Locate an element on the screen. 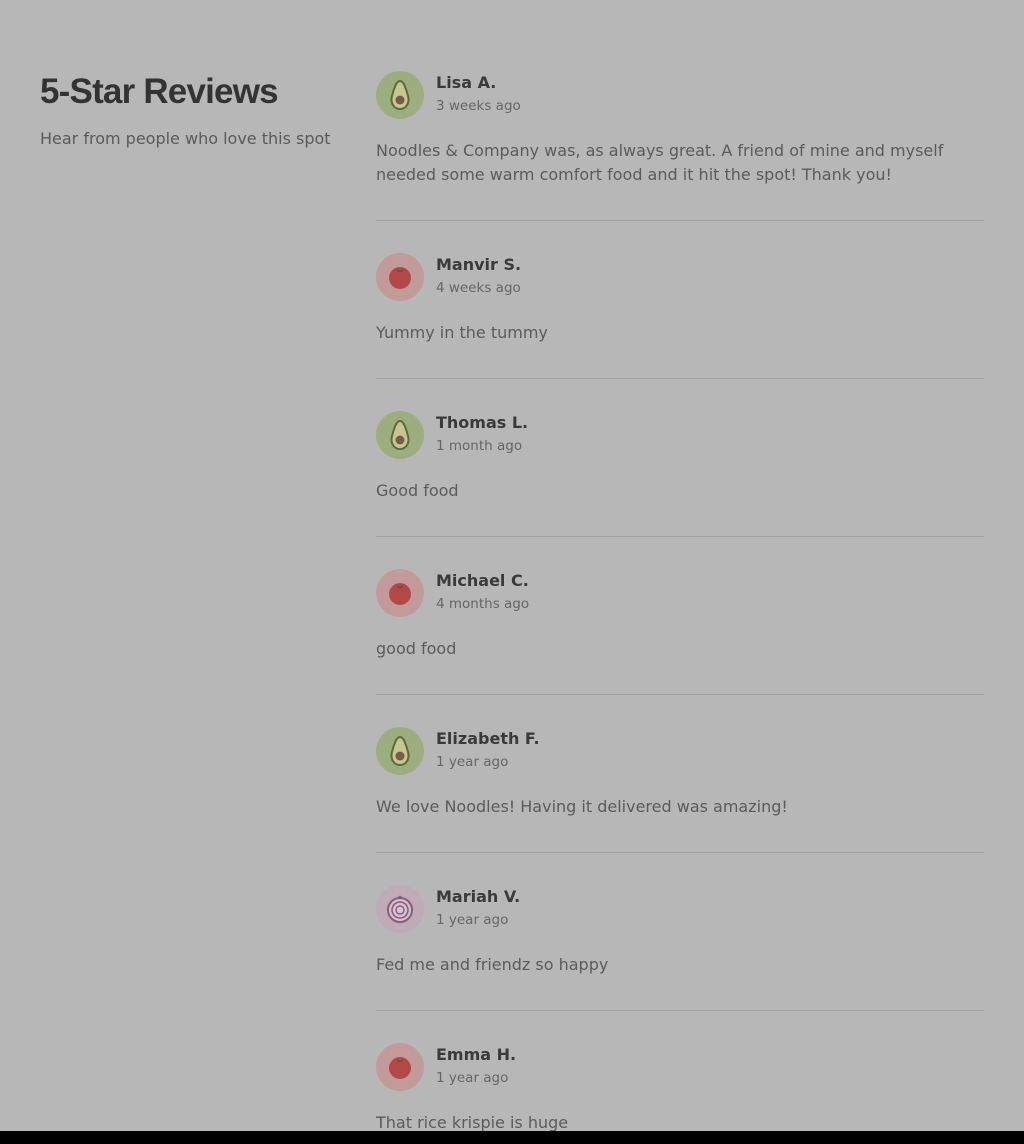 This screenshot has height=1144, width=1024. review-date: 4 months ago is located at coordinates (483, 604).